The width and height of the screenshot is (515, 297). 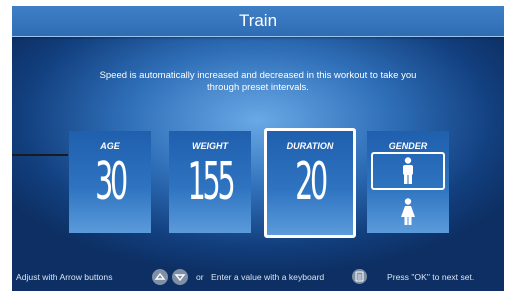 What do you see at coordinates (268, 277) in the screenshot?
I see `keyboard-hint: Enter a value with a keyboard` at bounding box center [268, 277].